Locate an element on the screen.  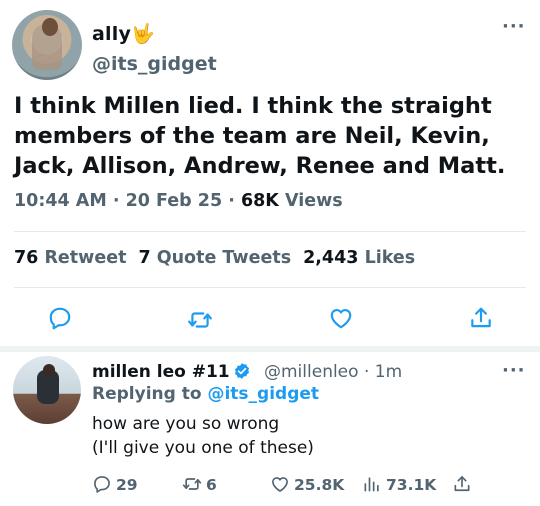
retweets-label: Retweet is located at coordinates (85, 258).